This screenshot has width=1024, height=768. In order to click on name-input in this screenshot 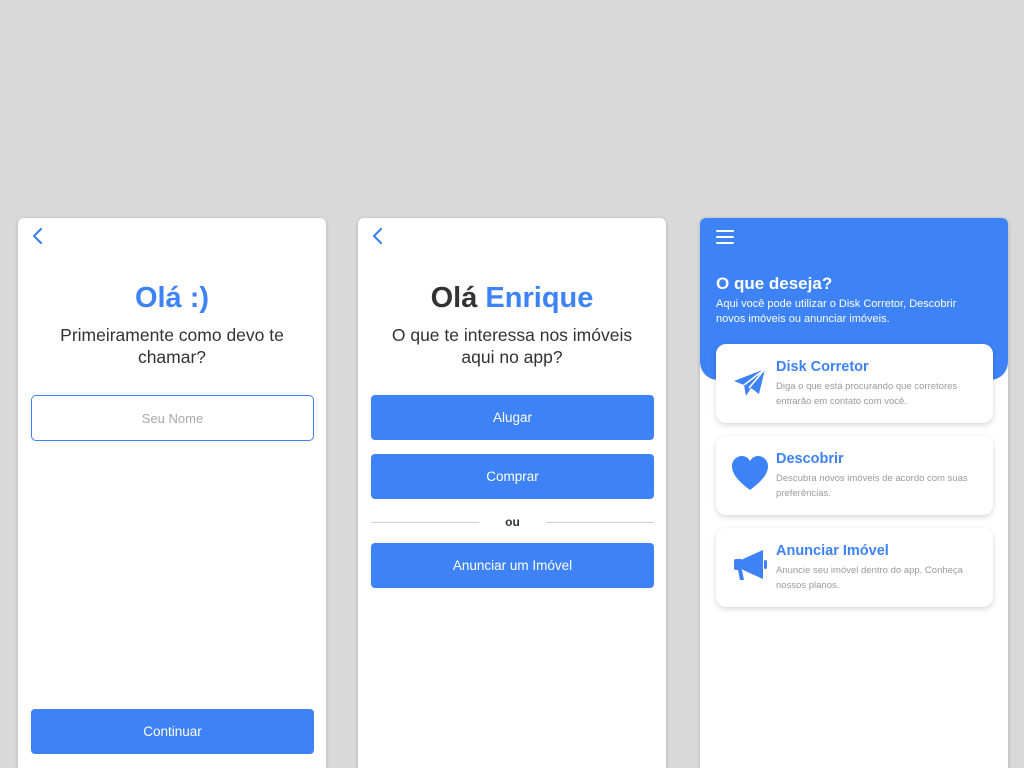, I will do `click(172, 418)`.